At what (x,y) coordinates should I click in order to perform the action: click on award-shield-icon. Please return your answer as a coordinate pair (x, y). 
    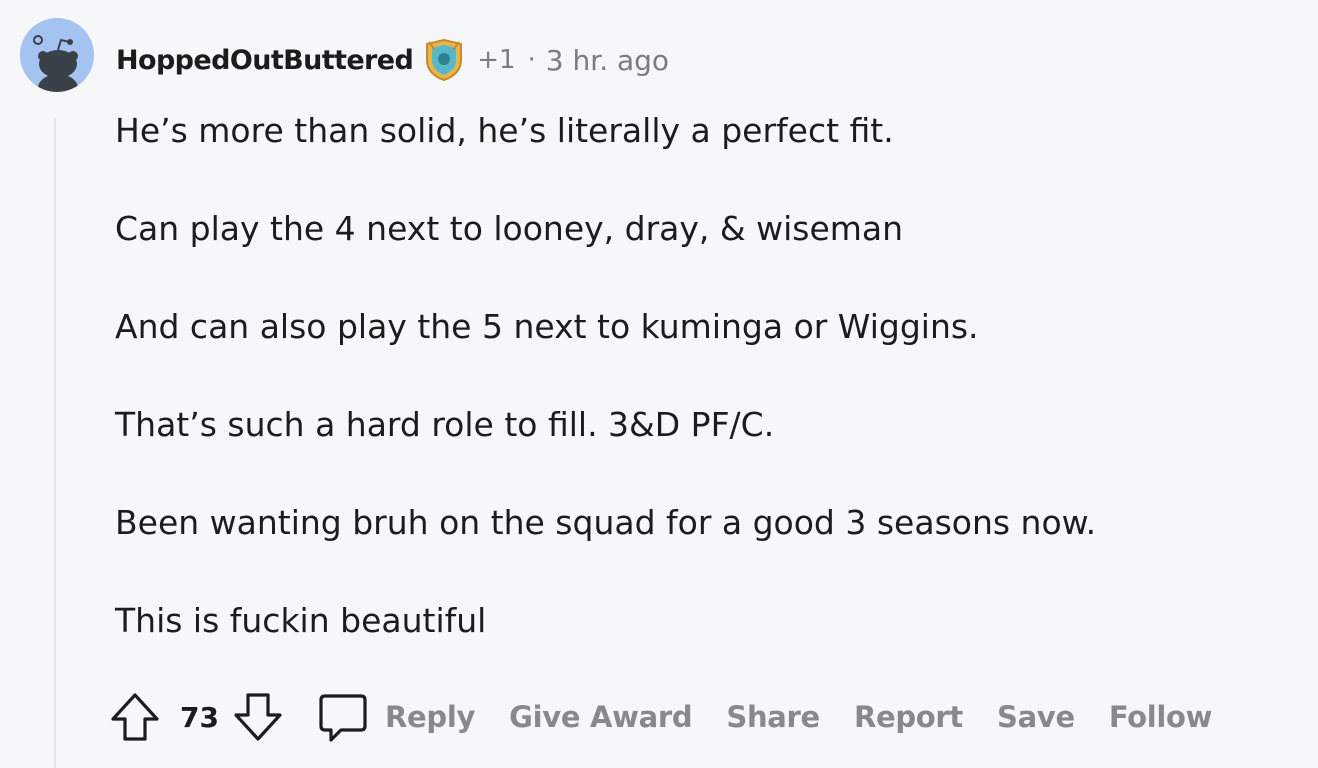
    Looking at the image, I should click on (444, 60).